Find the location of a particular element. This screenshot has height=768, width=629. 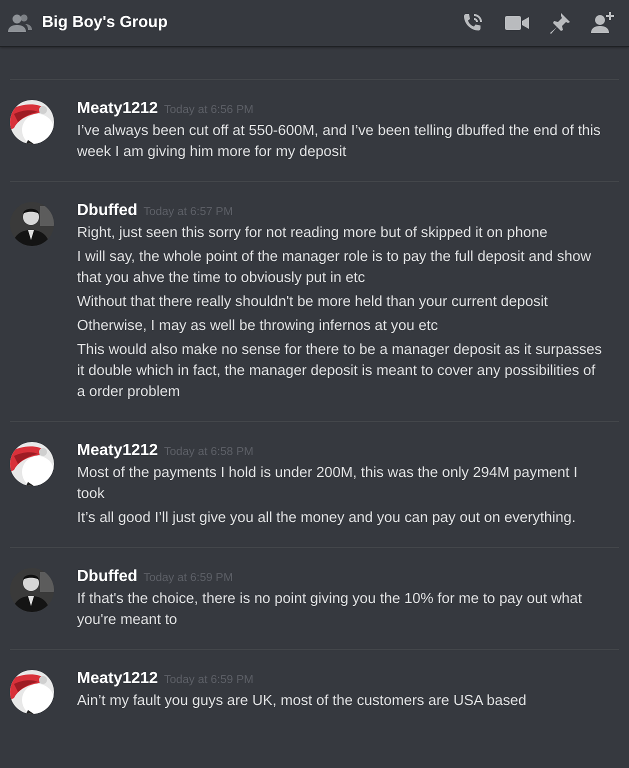

video-camera-icon is located at coordinates (517, 23).